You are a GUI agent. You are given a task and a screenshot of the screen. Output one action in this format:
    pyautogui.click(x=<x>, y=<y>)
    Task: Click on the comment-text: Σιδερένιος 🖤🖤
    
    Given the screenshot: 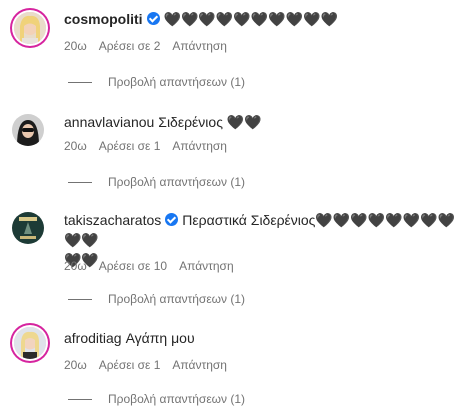 What is the action you would take?
    pyautogui.click(x=210, y=122)
    